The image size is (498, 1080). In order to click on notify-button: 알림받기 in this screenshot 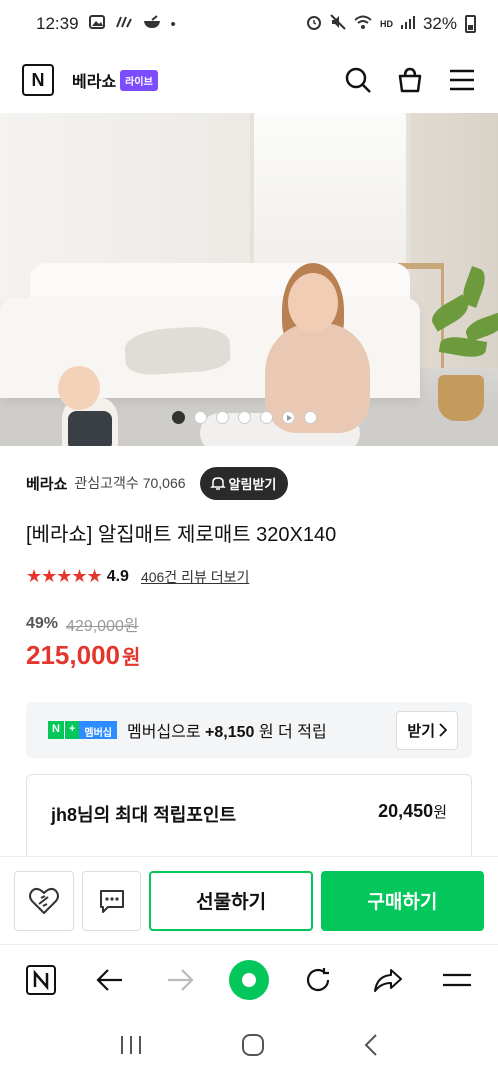, I will do `click(244, 483)`.